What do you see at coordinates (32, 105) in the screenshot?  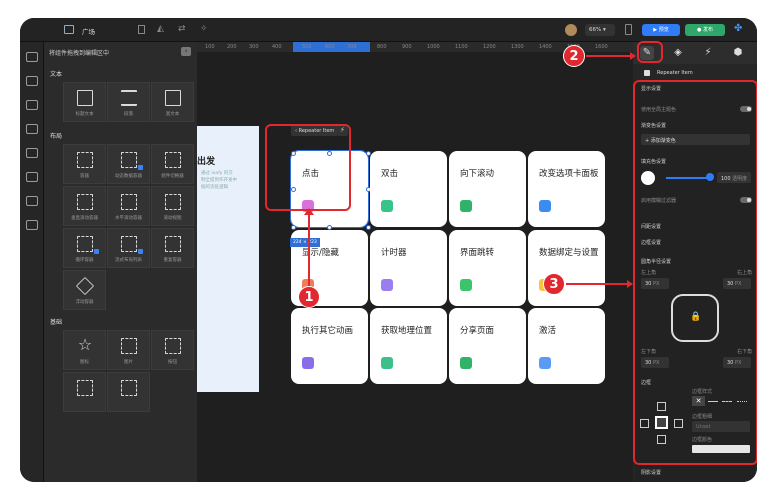 I see `pages-icon` at bounding box center [32, 105].